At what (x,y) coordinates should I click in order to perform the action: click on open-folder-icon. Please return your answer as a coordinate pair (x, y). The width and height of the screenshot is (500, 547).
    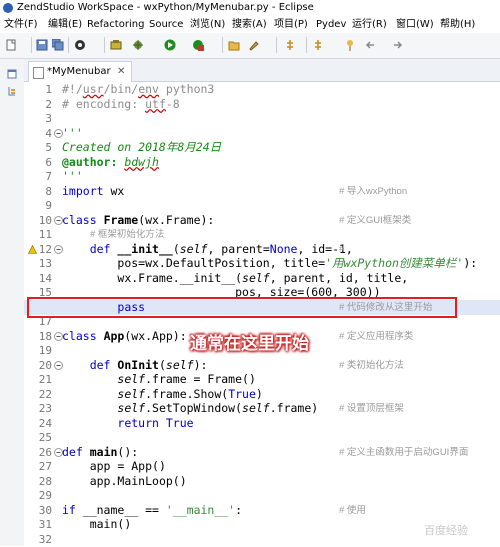
    Looking at the image, I should click on (234, 45).